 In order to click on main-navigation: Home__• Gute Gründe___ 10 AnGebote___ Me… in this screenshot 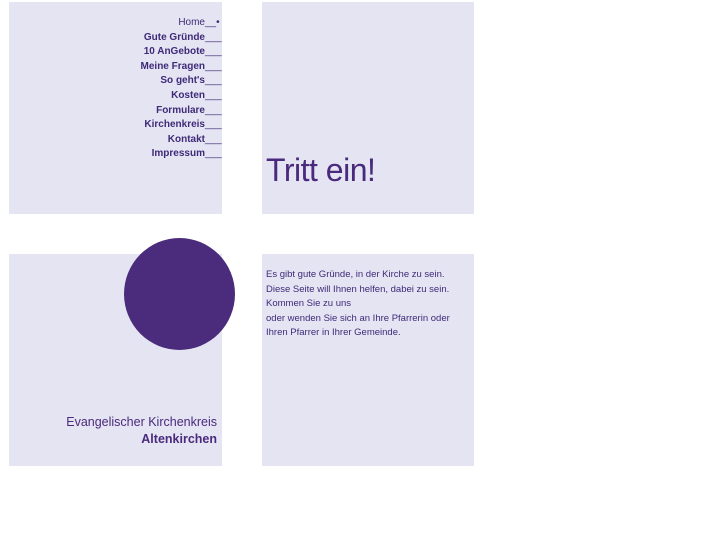, I will do `click(181, 89)`.